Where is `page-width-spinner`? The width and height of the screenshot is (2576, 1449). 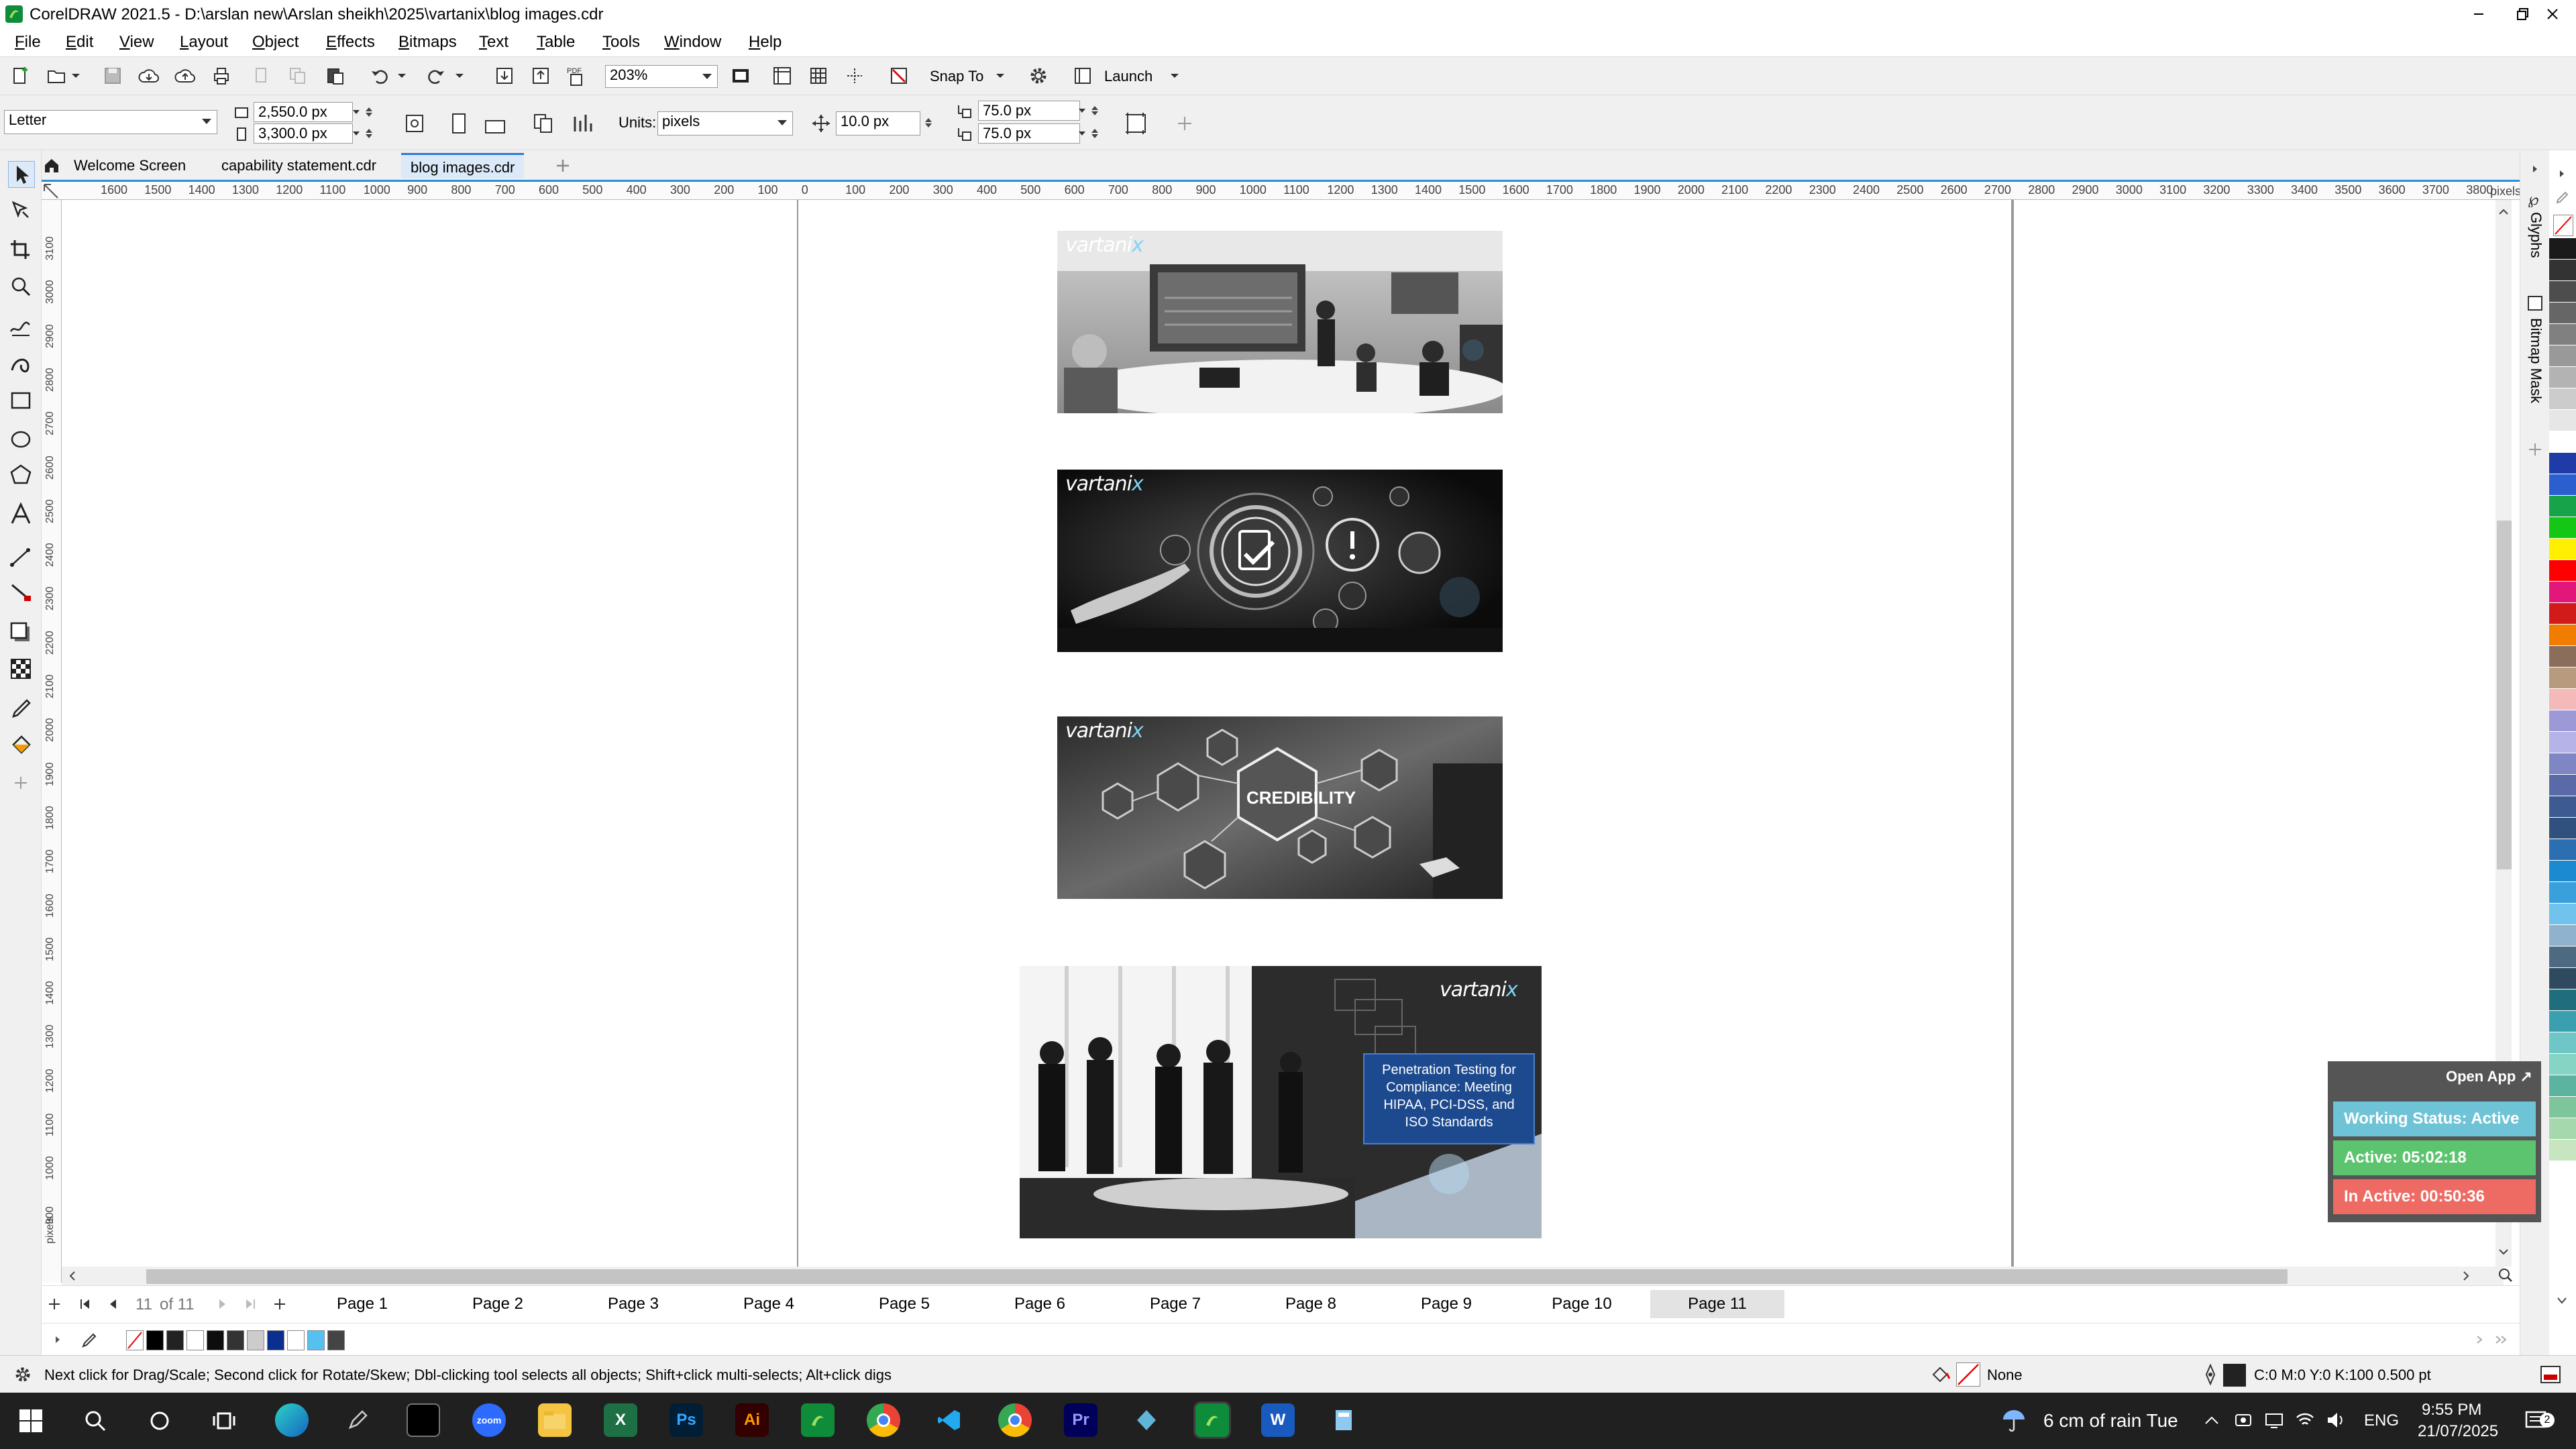
page-width-spinner is located at coordinates (369, 112).